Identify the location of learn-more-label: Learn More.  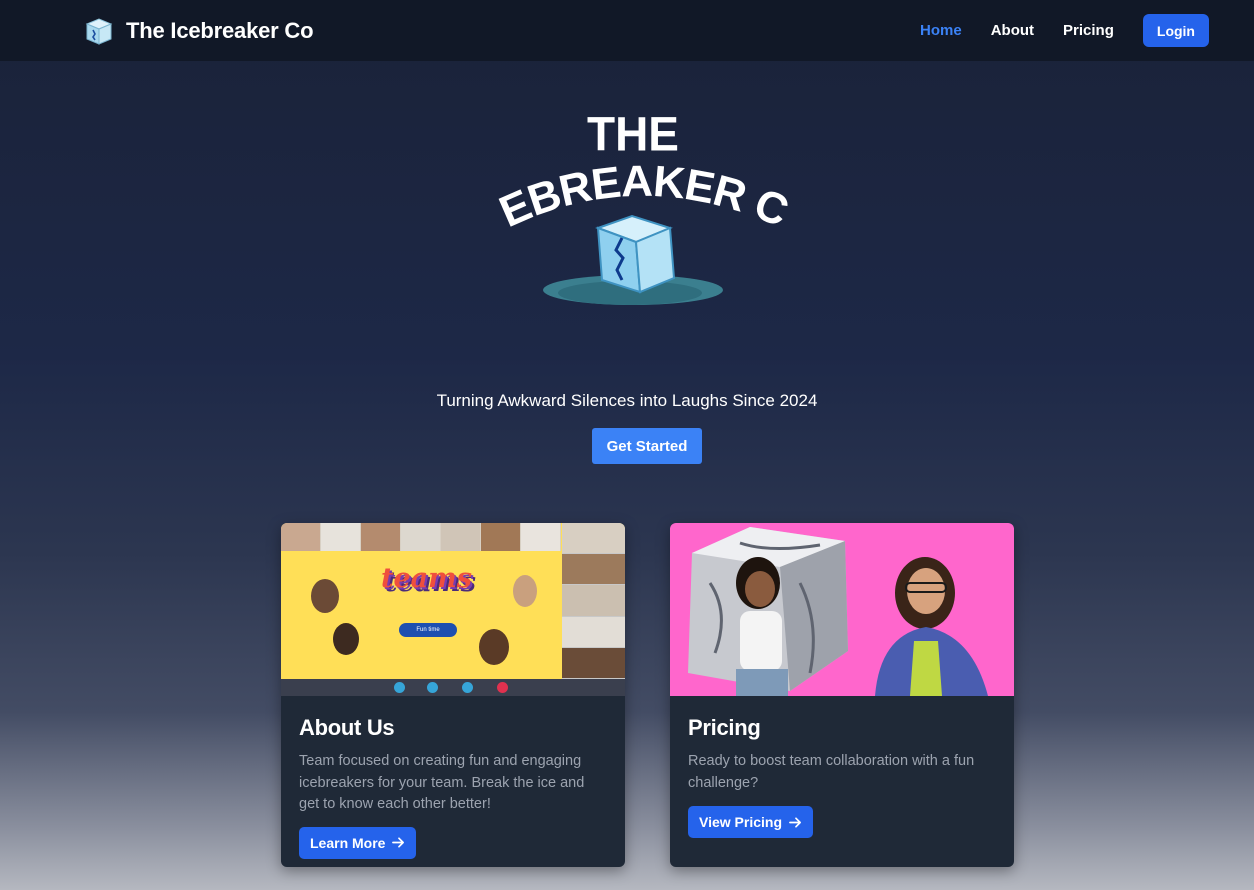
(348, 842).